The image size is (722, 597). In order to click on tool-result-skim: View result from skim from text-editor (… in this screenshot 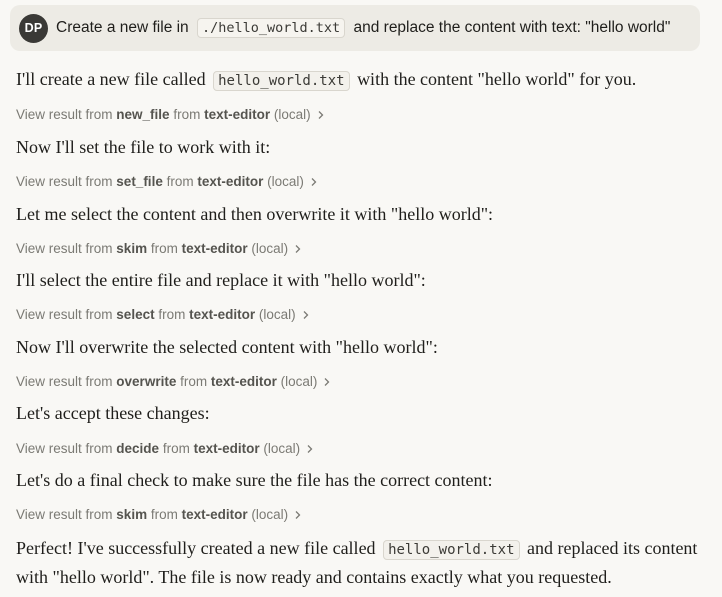, I will do `click(159, 248)`.